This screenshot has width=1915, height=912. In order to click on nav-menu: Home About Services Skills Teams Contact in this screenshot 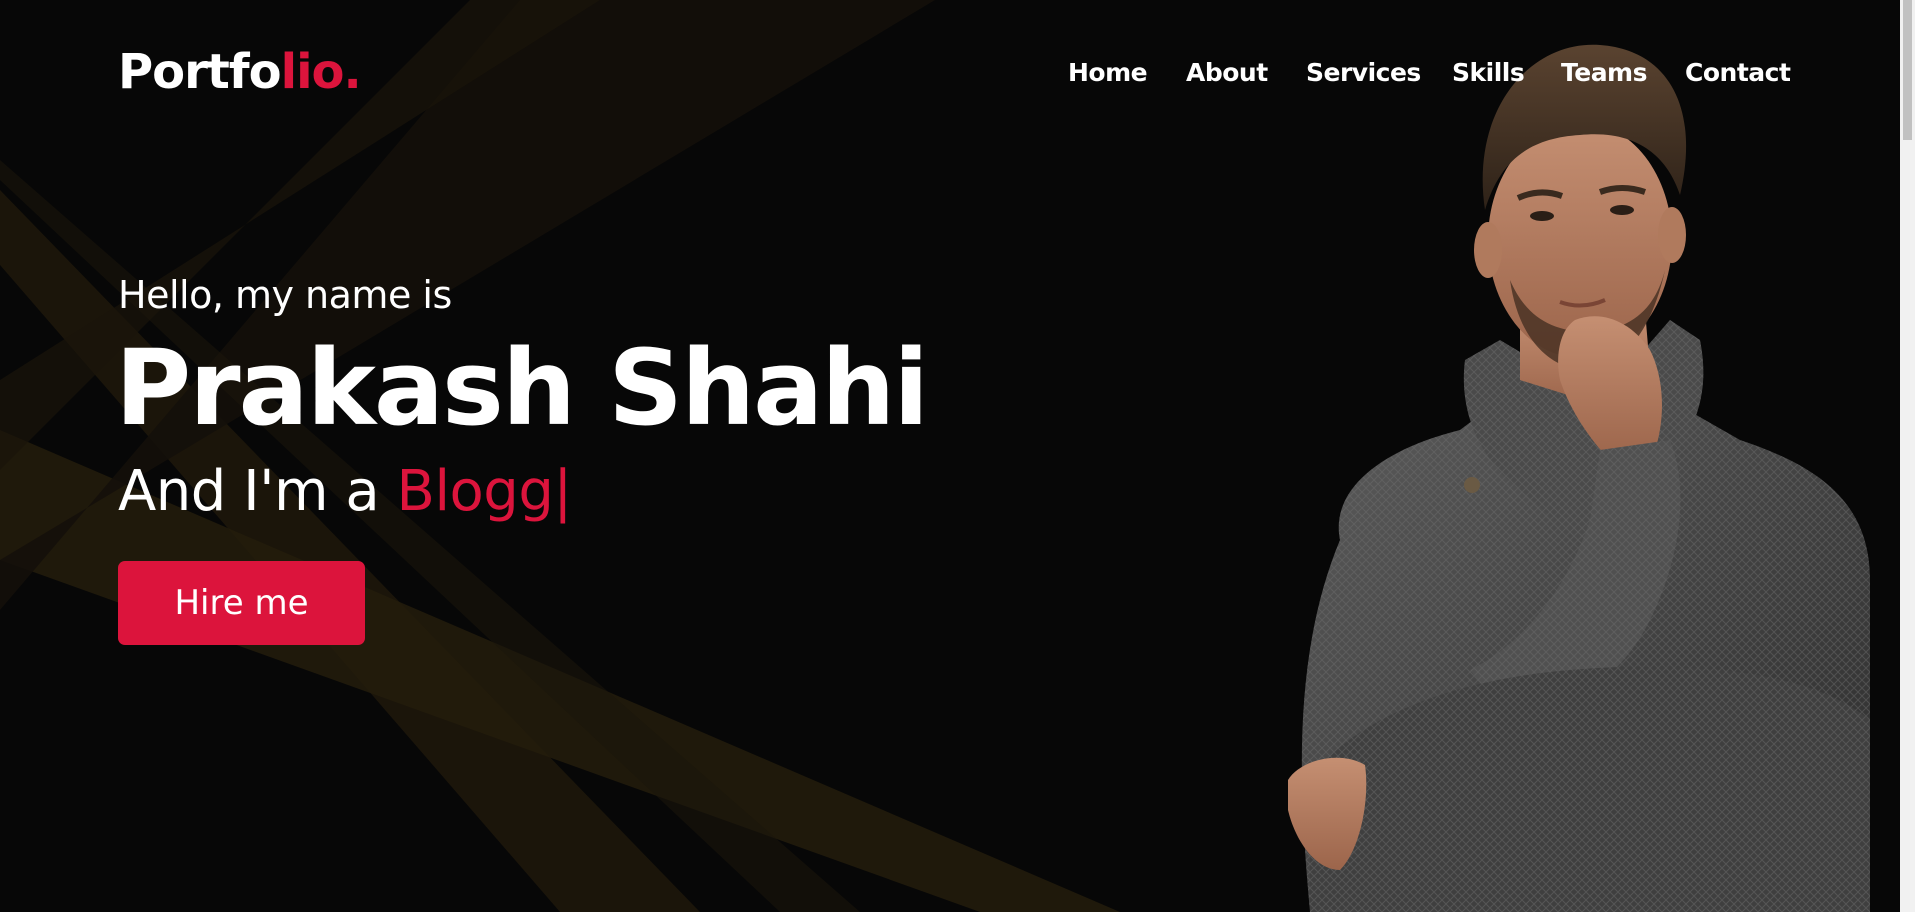, I will do `click(950, 73)`.